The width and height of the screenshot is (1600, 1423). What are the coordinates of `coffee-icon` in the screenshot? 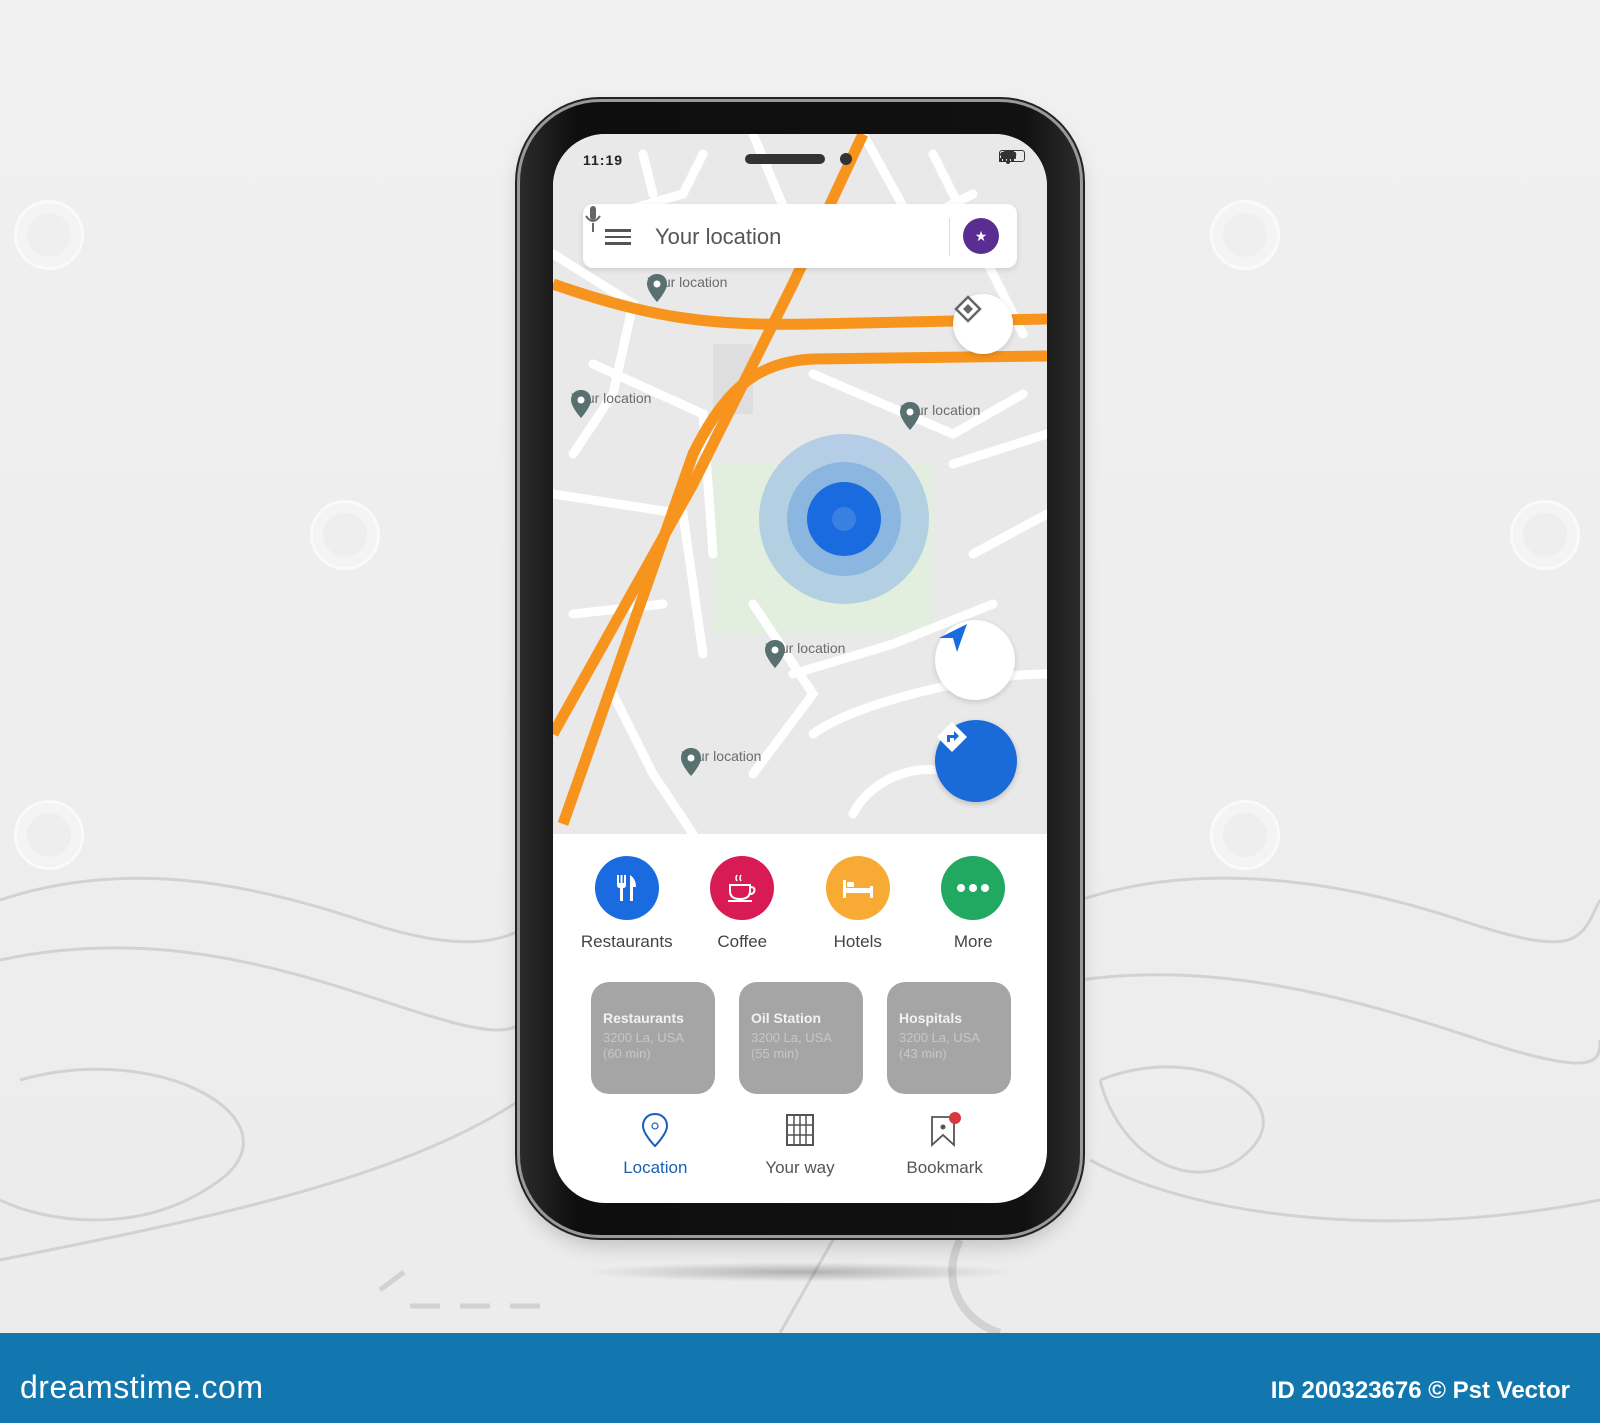 It's located at (742, 888).